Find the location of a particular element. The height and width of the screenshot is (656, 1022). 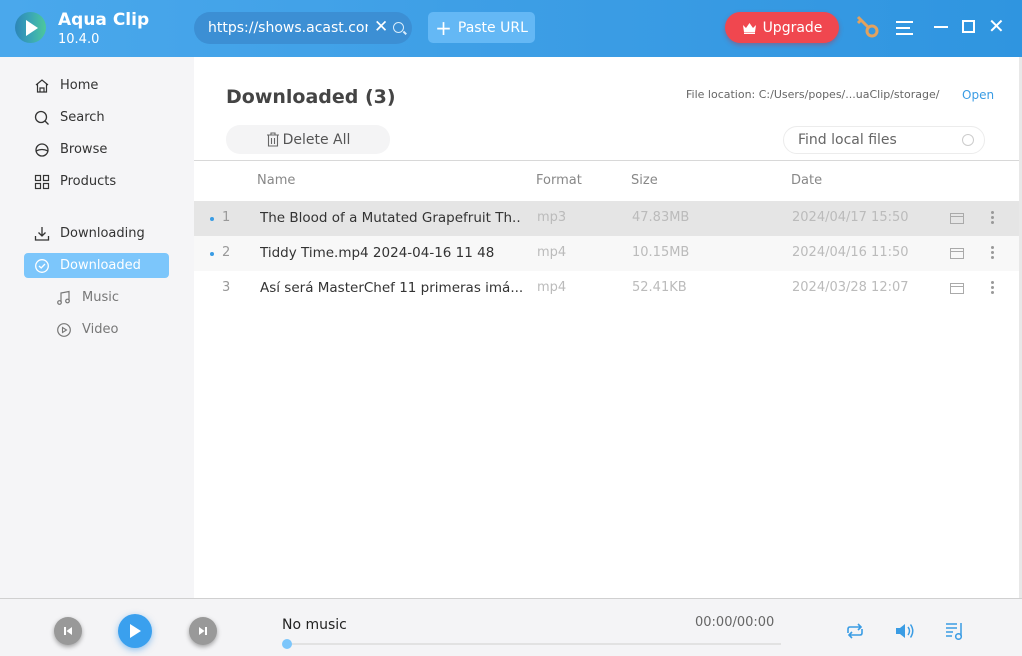

column-header-date: Date is located at coordinates (806, 180).